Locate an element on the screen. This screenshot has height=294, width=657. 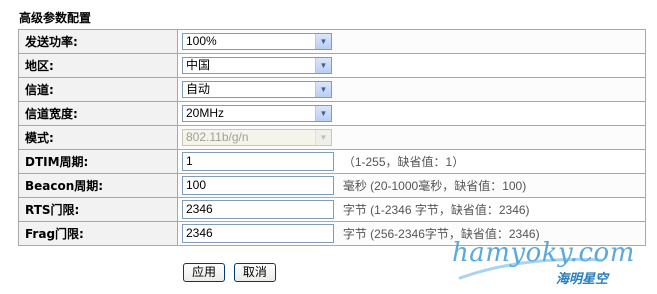
channel-width-value: 20MHz is located at coordinates (205, 113).